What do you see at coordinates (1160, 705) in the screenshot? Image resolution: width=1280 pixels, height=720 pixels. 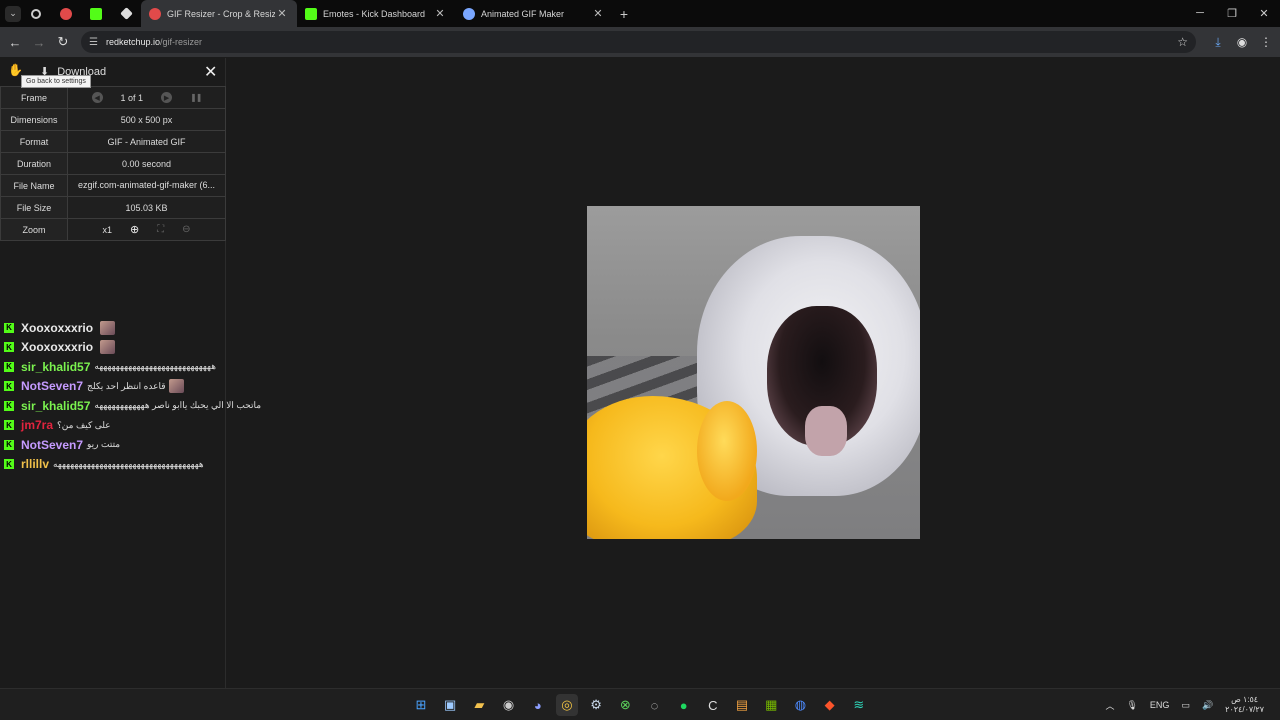 I see `language-indicator: ENG` at bounding box center [1160, 705].